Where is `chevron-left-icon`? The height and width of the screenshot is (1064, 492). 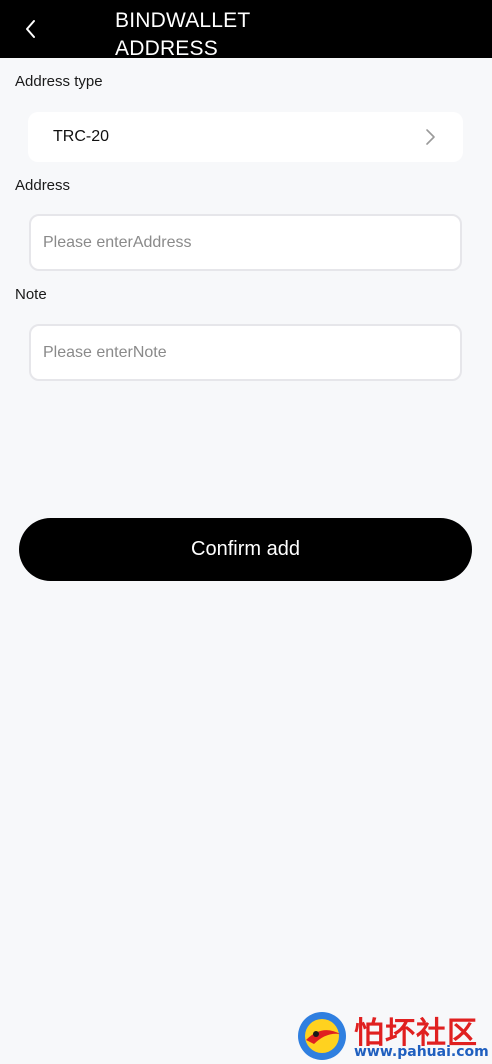 chevron-left-icon is located at coordinates (30, 29).